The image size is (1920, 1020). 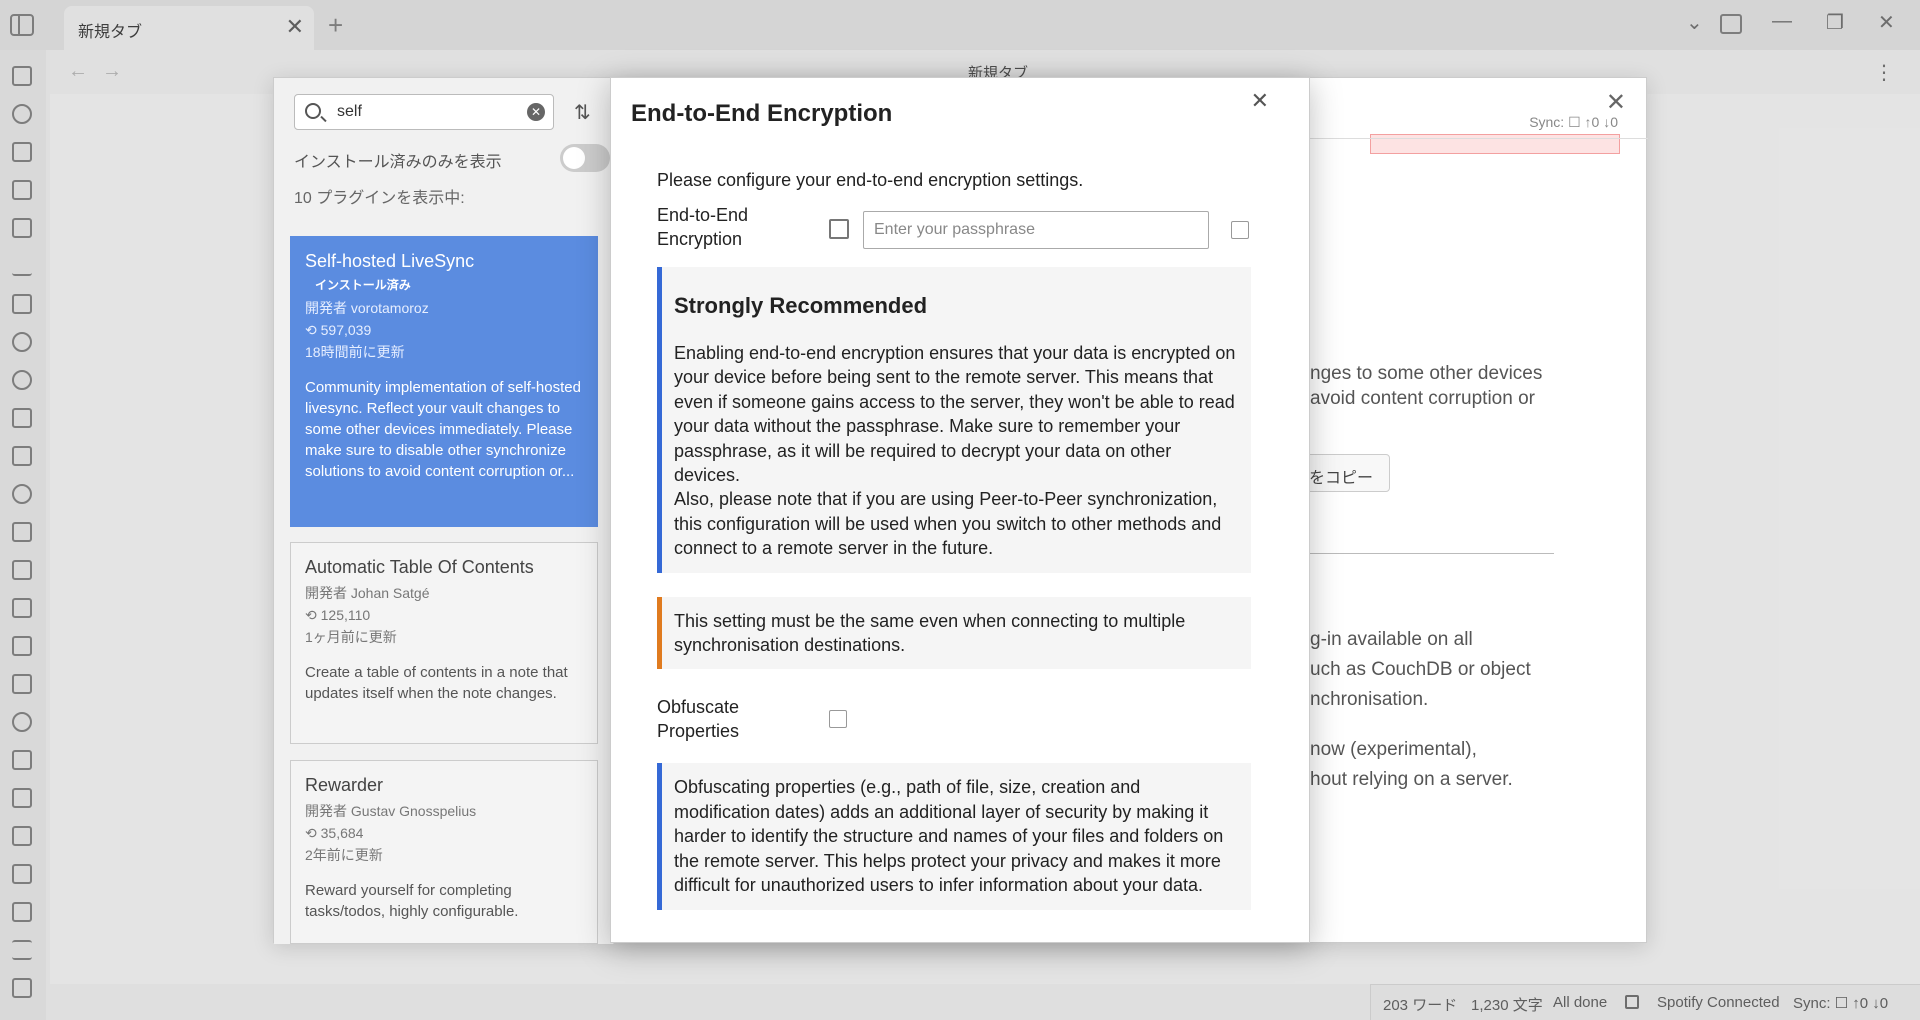 What do you see at coordinates (585, 158) in the screenshot?
I see `installed-only-toggle` at bounding box center [585, 158].